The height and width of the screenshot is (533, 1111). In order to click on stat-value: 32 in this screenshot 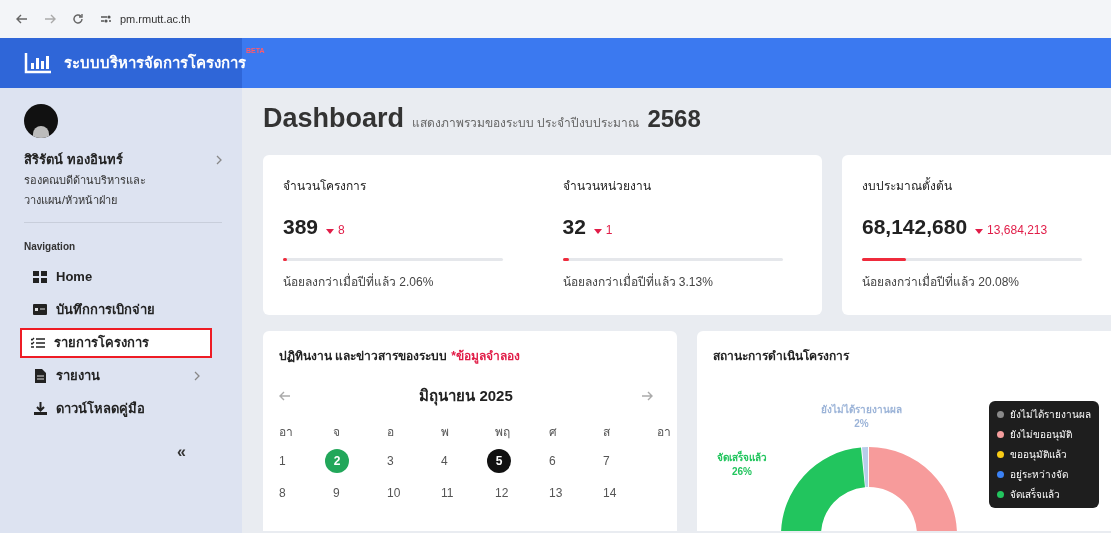, I will do `click(574, 226)`.